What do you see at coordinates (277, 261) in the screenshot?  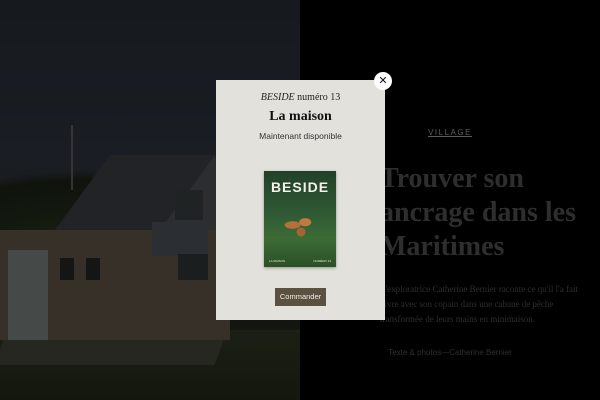 I see `cover-foot-left: LA MAISON` at bounding box center [277, 261].